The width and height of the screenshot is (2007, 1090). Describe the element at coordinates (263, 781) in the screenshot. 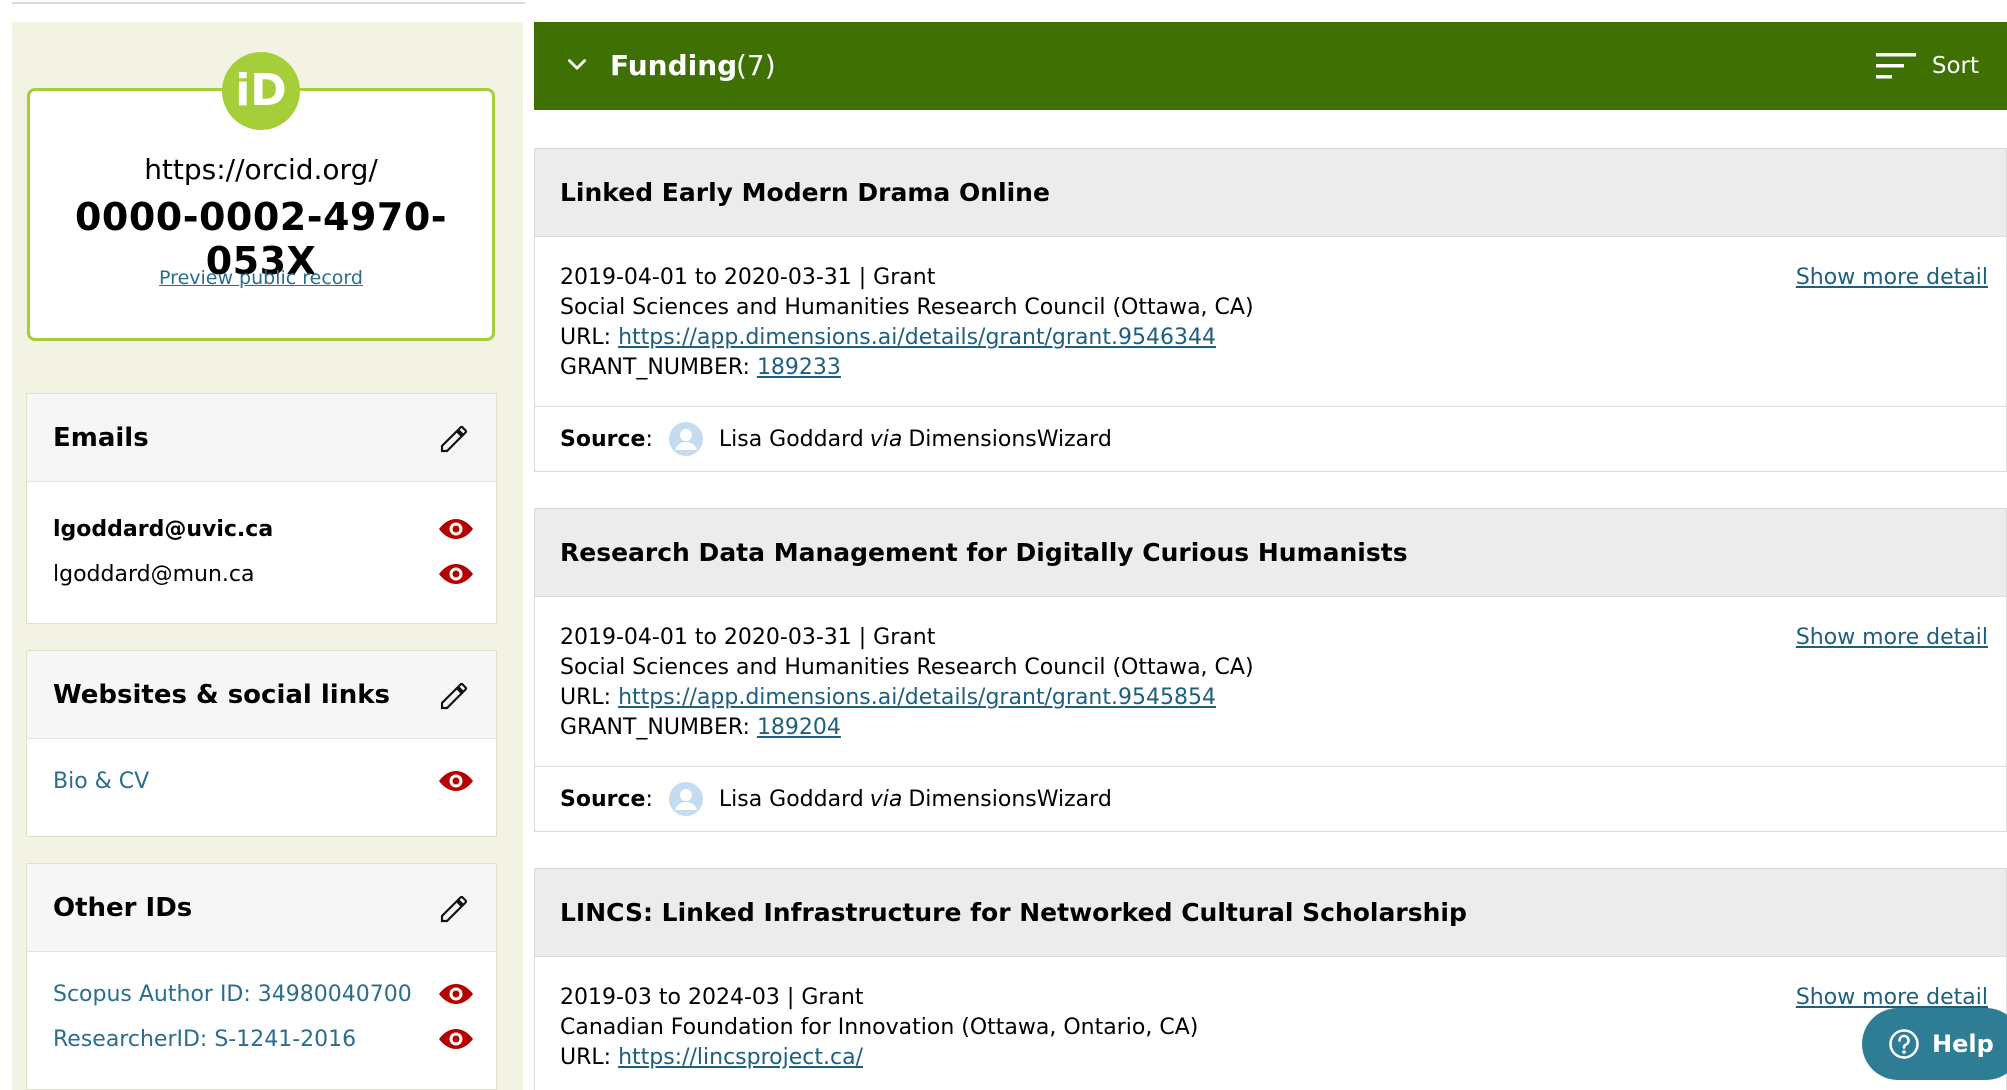

I see `website-row: Bio & CV` at that location.